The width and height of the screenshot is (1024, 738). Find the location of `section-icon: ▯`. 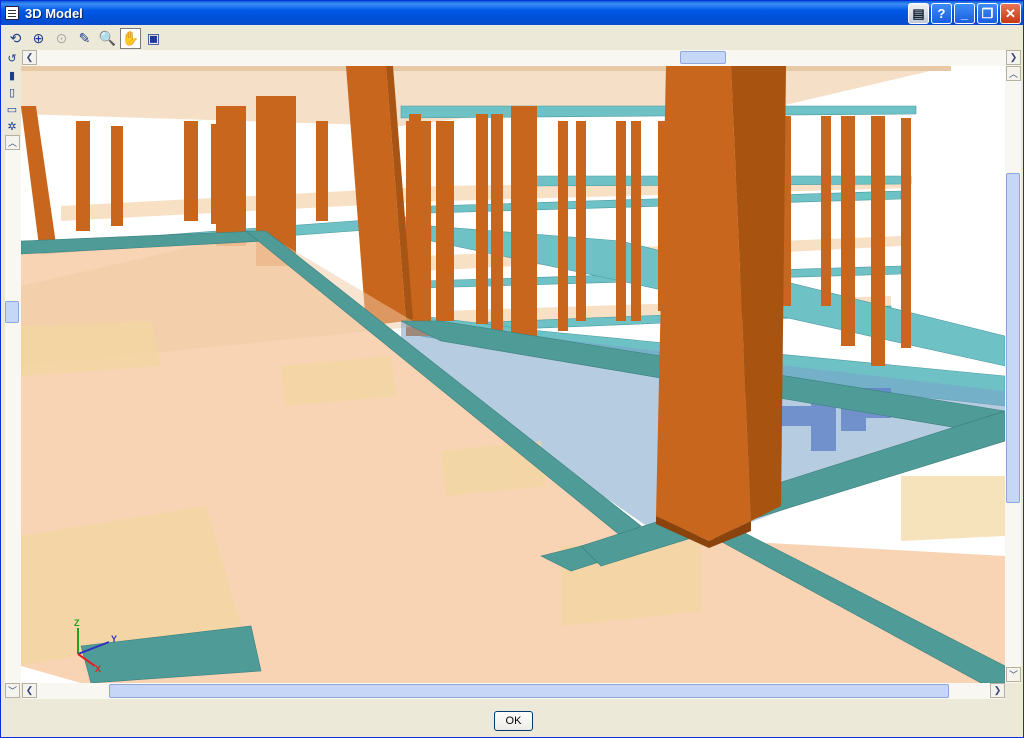

section-icon: ▯ is located at coordinates (12, 92).